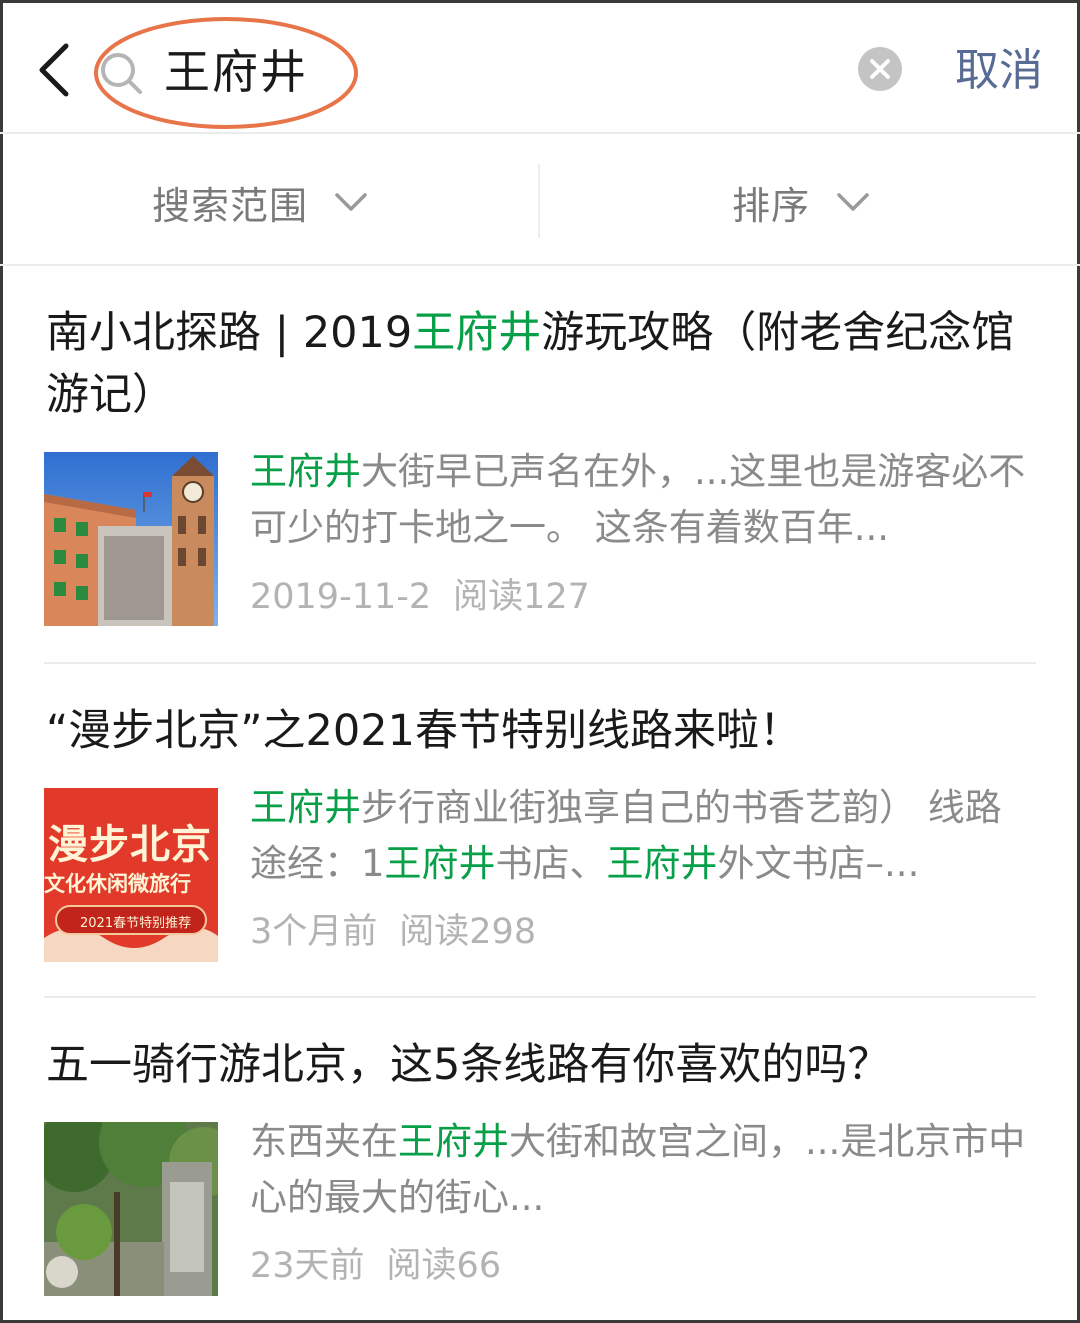  Describe the element at coordinates (477, 333) in the screenshot. I see `title-keyword-highlight: 王府井` at that location.